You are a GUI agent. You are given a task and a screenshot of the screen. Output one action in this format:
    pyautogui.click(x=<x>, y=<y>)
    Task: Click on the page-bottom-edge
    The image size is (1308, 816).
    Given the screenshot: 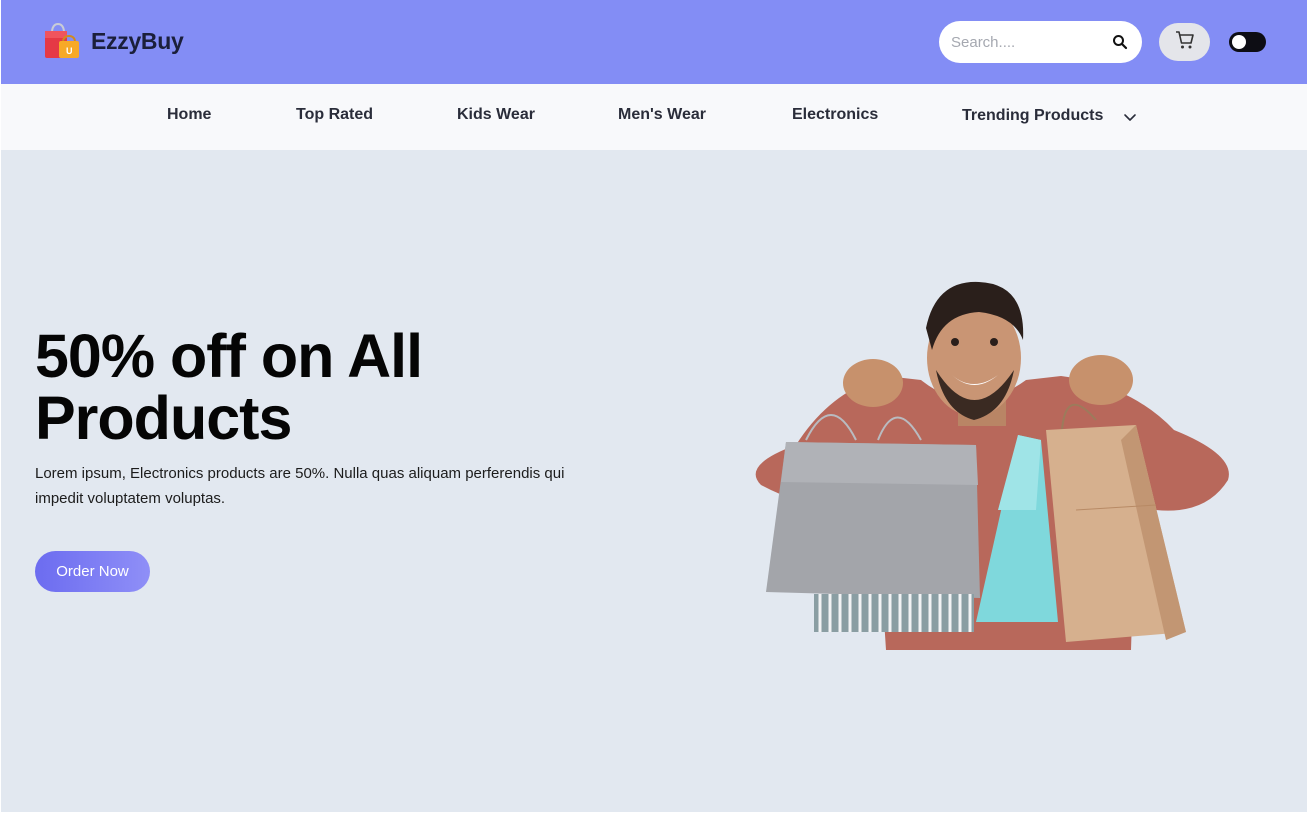 What is the action you would take?
    pyautogui.click(x=654, y=814)
    